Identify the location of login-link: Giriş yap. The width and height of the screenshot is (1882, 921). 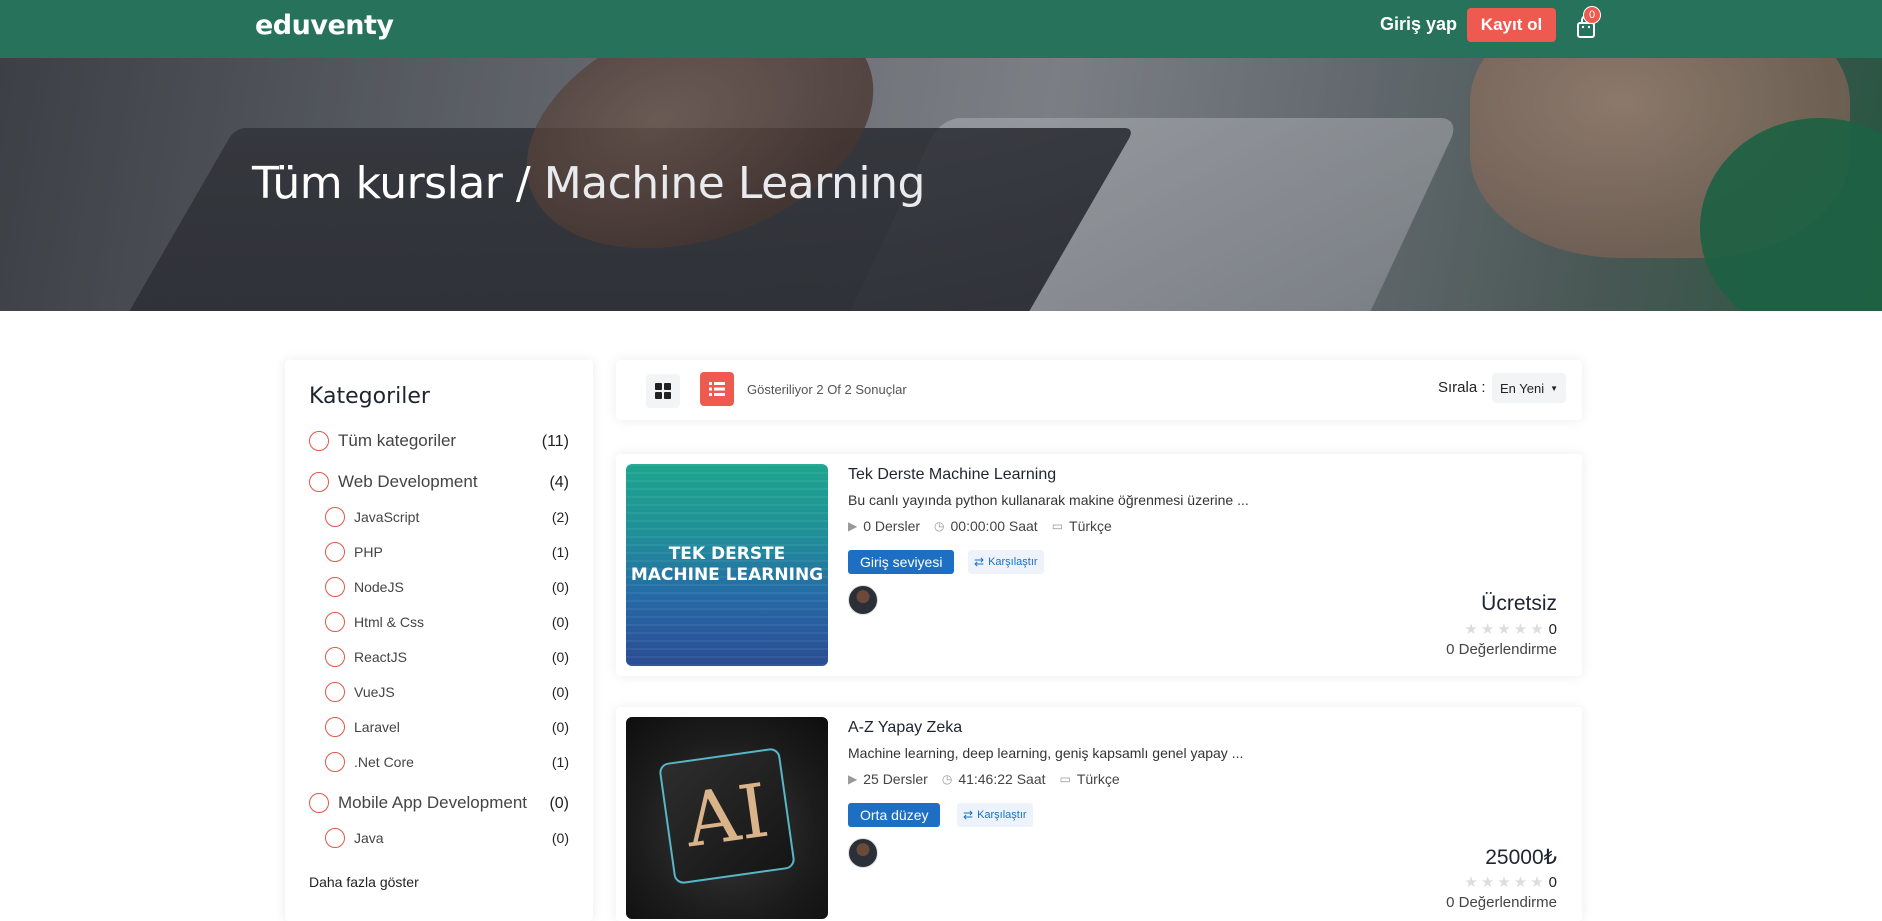
(1418, 24).